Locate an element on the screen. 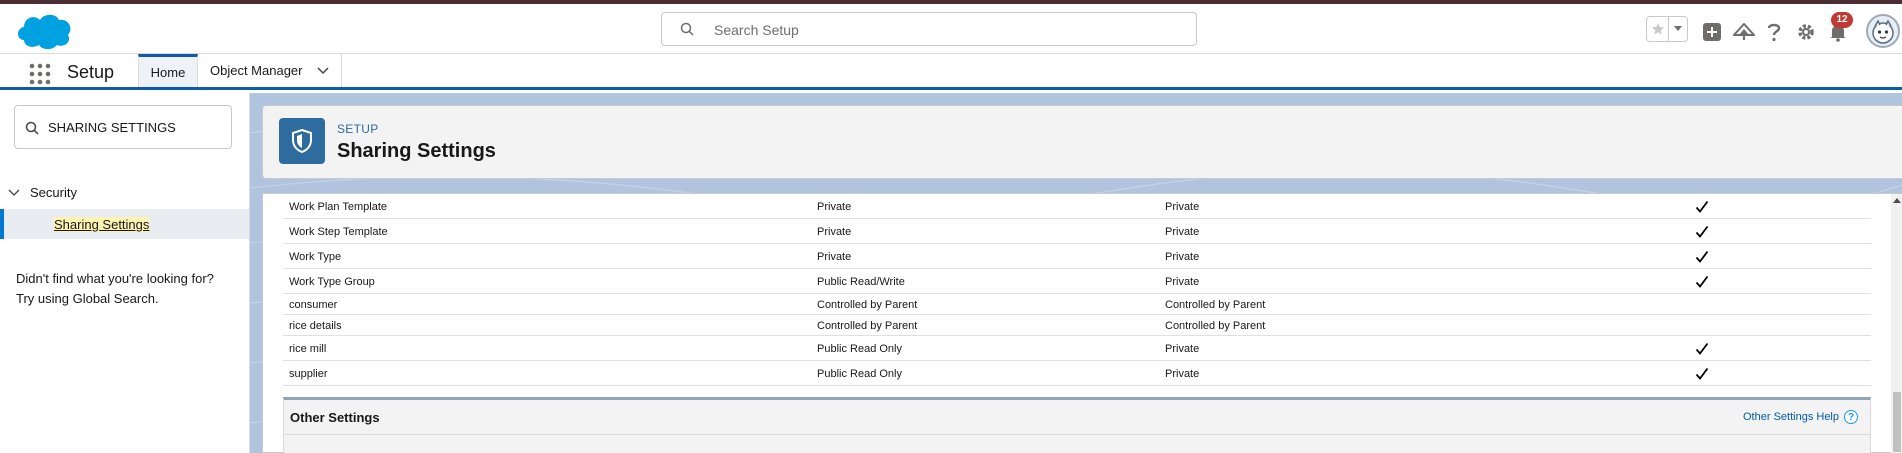 The image size is (1902, 453). tab-home-label: Home is located at coordinates (168, 72).